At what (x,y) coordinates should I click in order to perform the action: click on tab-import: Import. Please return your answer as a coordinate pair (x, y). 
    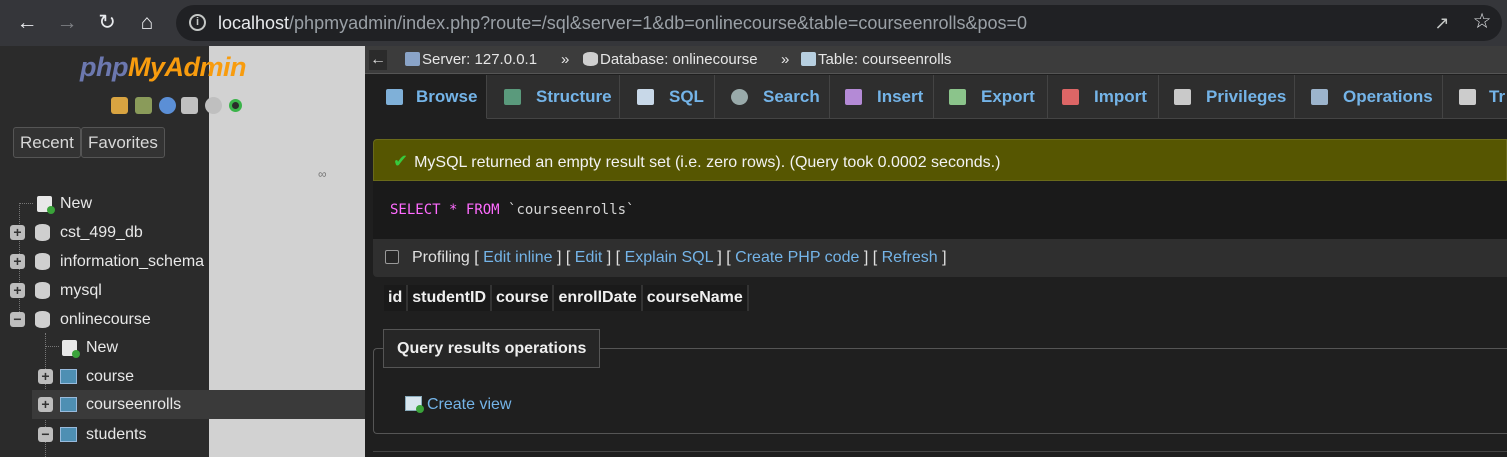
    Looking at the image, I should click on (1103, 97).